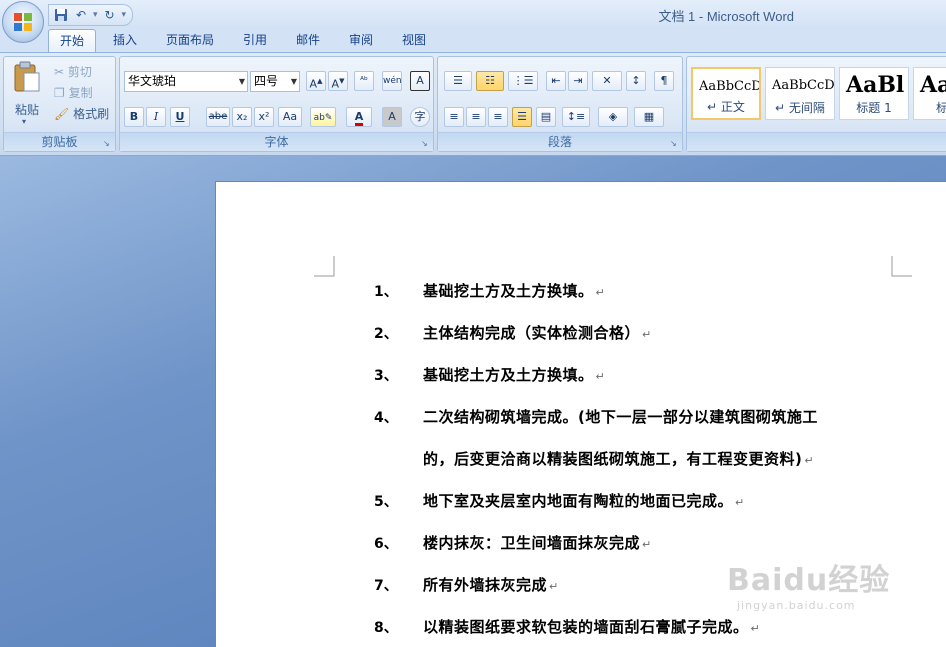 The image size is (946, 647). What do you see at coordinates (875, 85) in the screenshot?
I see `style-sample: AaBl` at bounding box center [875, 85].